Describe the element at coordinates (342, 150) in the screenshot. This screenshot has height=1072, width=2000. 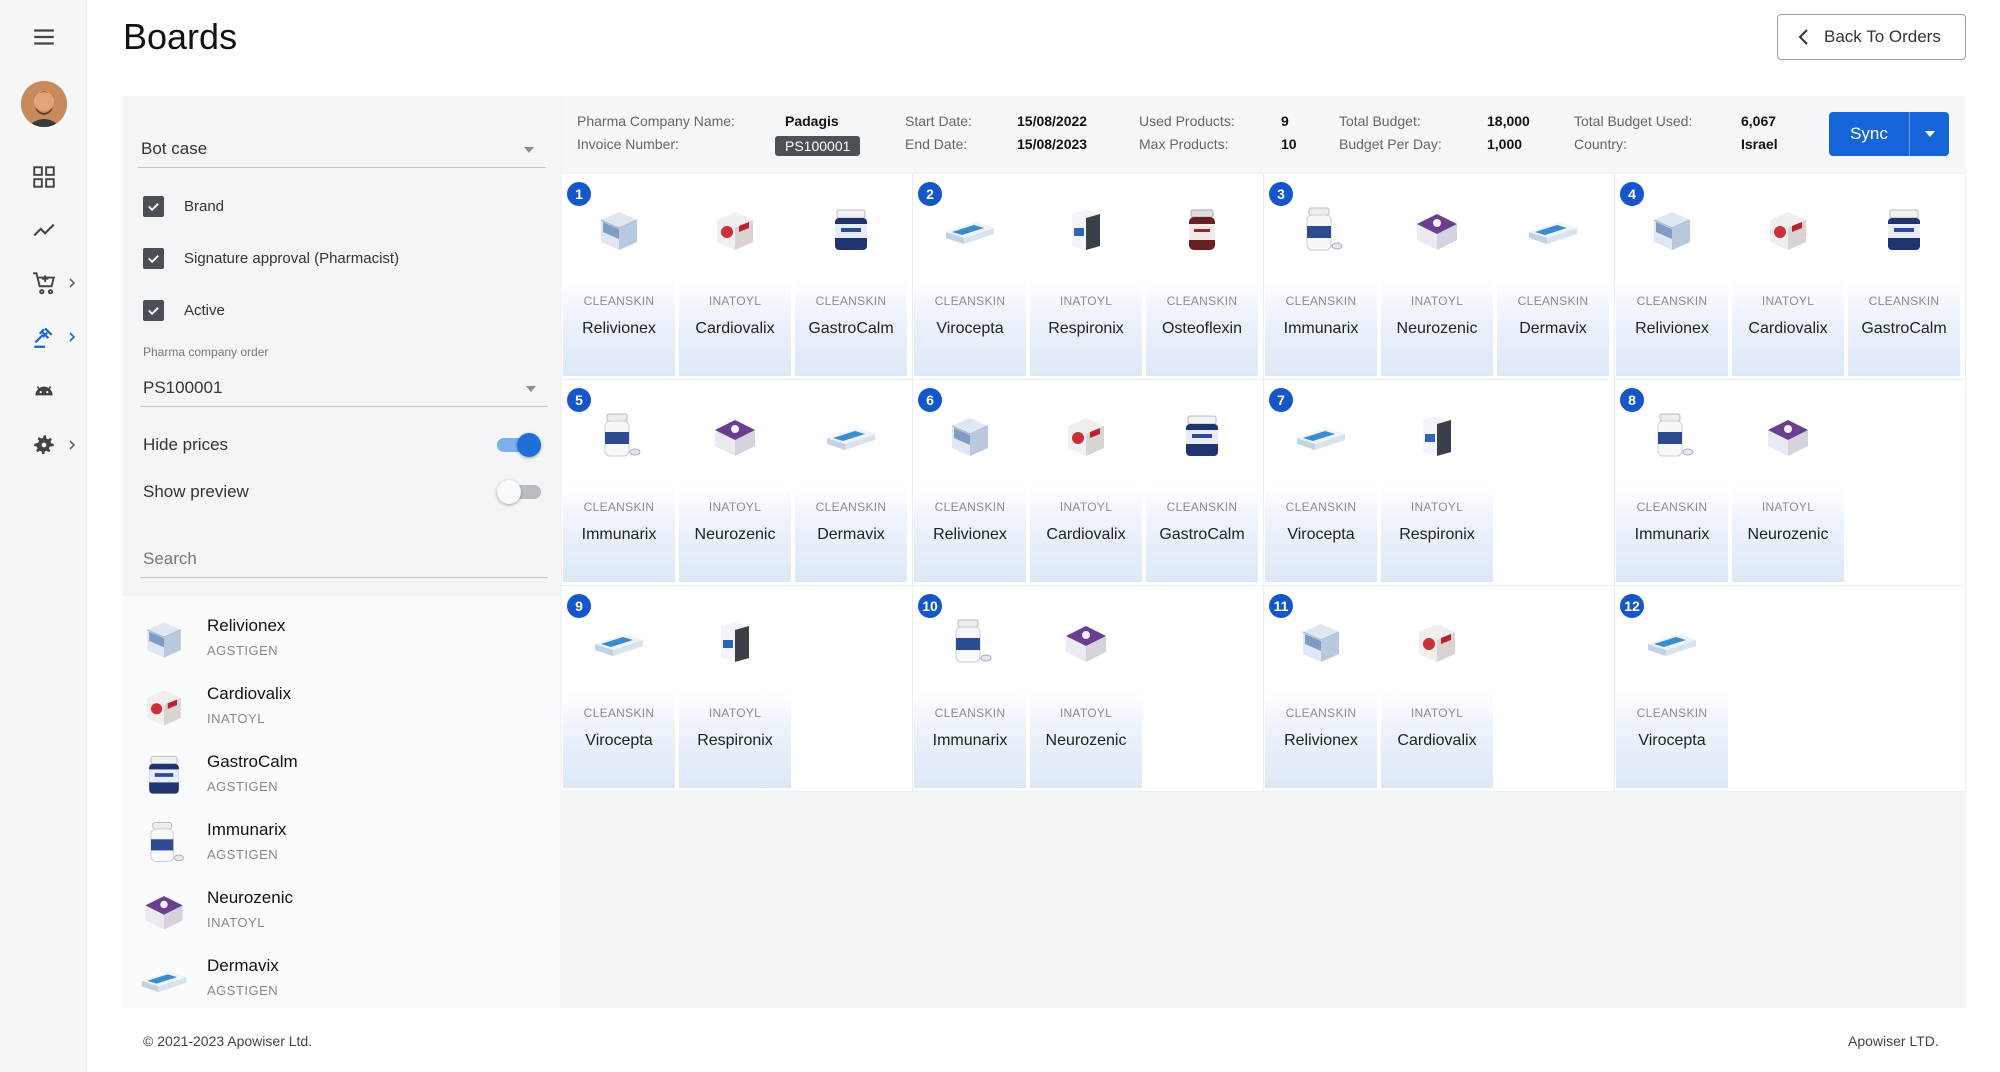
I see `bot-case-select: Bot case` at that location.